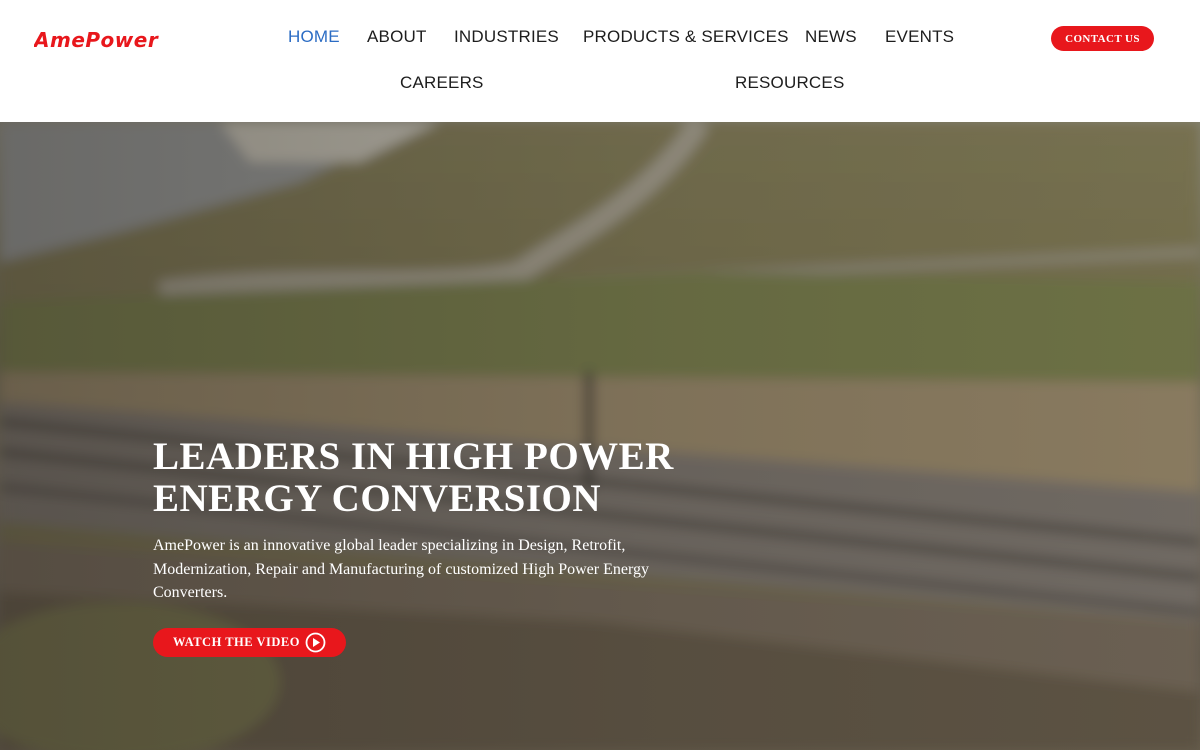 The height and width of the screenshot is (750, 1200). I want to click on amepower-logo: AmePower, so click(113, 40).